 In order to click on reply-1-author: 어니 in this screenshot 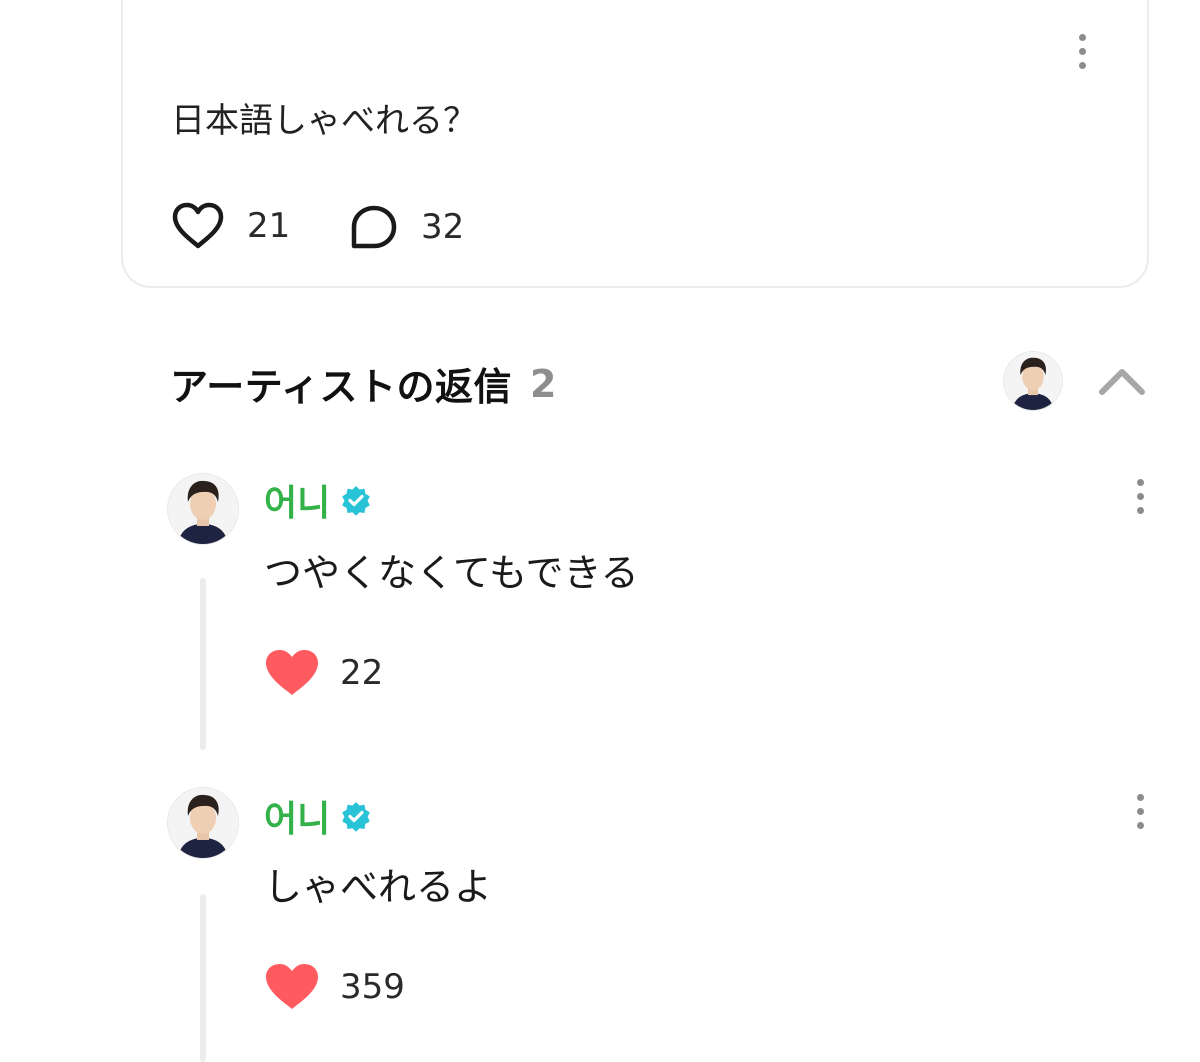, I will do `click(318, 500)`.